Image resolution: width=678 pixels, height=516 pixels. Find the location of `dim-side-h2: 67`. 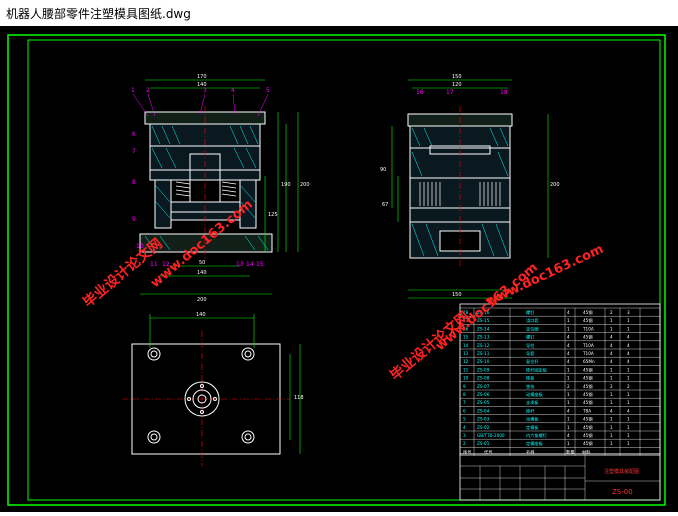

dim-side-h2: 67 is located at coordinates (385, 205).